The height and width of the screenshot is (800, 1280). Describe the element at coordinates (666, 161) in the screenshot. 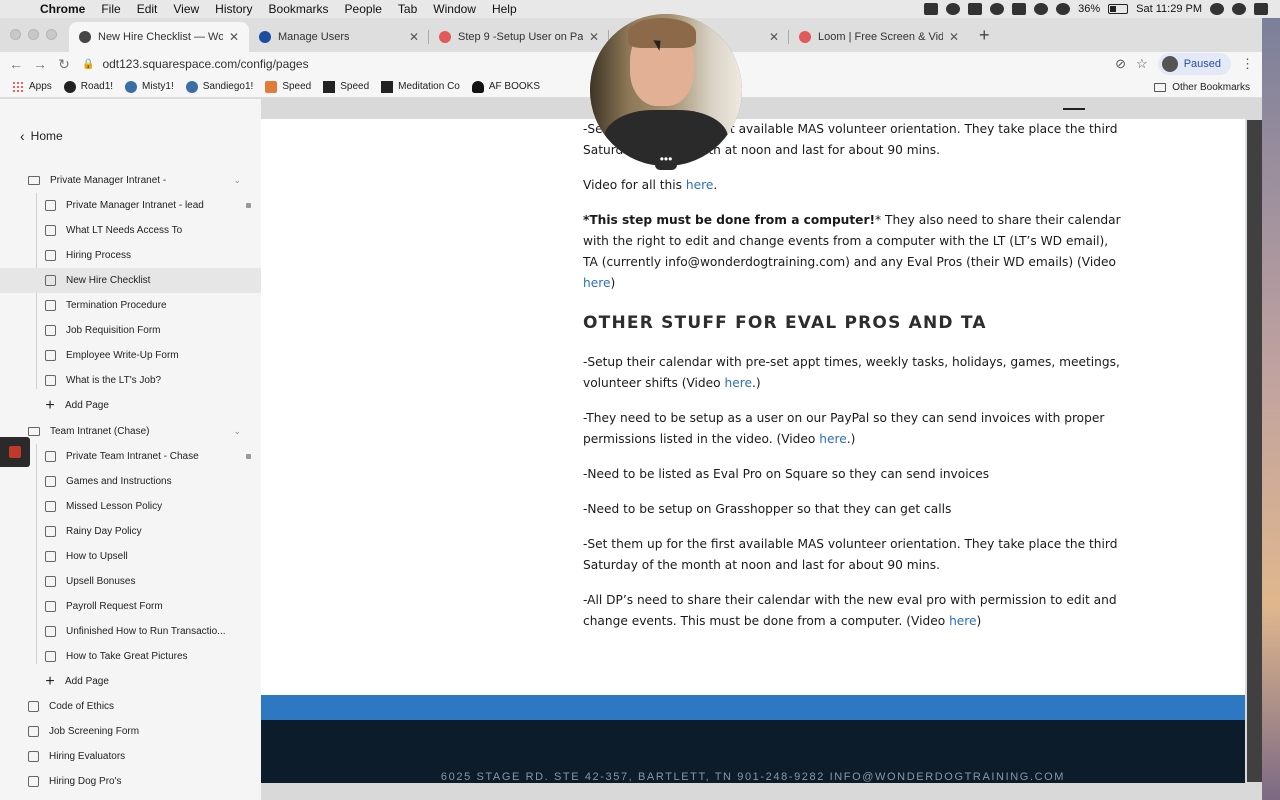

I see `webcam-more-options-button: •••` at that location.